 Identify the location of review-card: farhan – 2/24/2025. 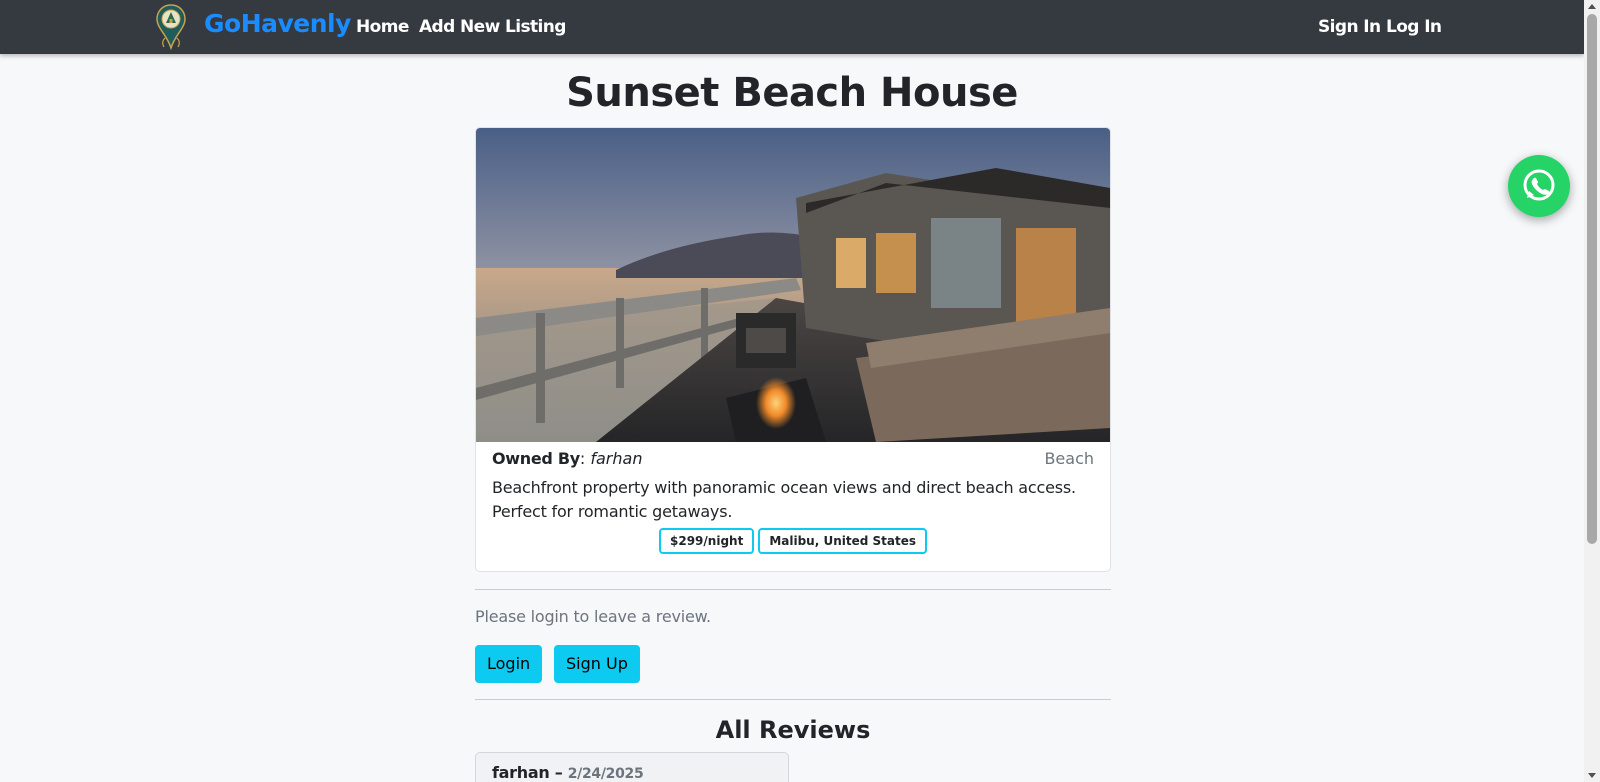
(632, 767).